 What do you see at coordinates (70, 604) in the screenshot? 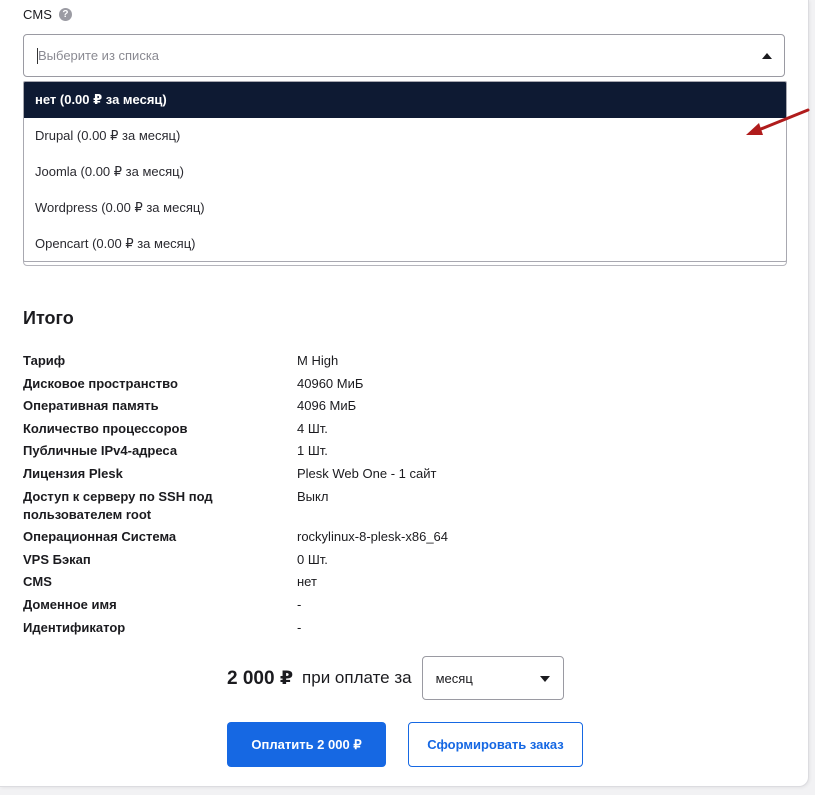
I see `summary-key: Доменное имя` at bounding box center [70, 604].